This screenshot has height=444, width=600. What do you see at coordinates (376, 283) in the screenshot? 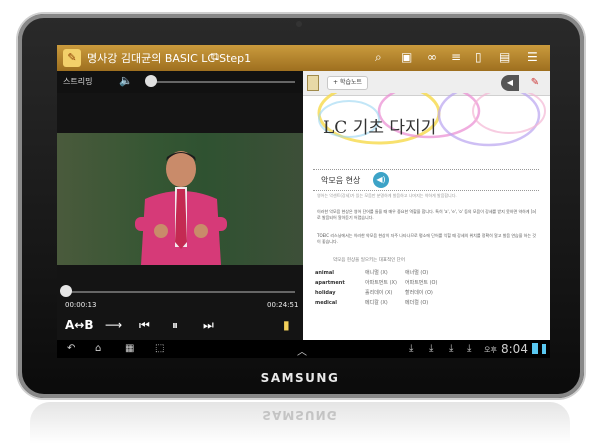
I see `vocab-row: apartment 아파트먼트 (X) 어파트먼트 (O)` at bounding box center [376, 283].